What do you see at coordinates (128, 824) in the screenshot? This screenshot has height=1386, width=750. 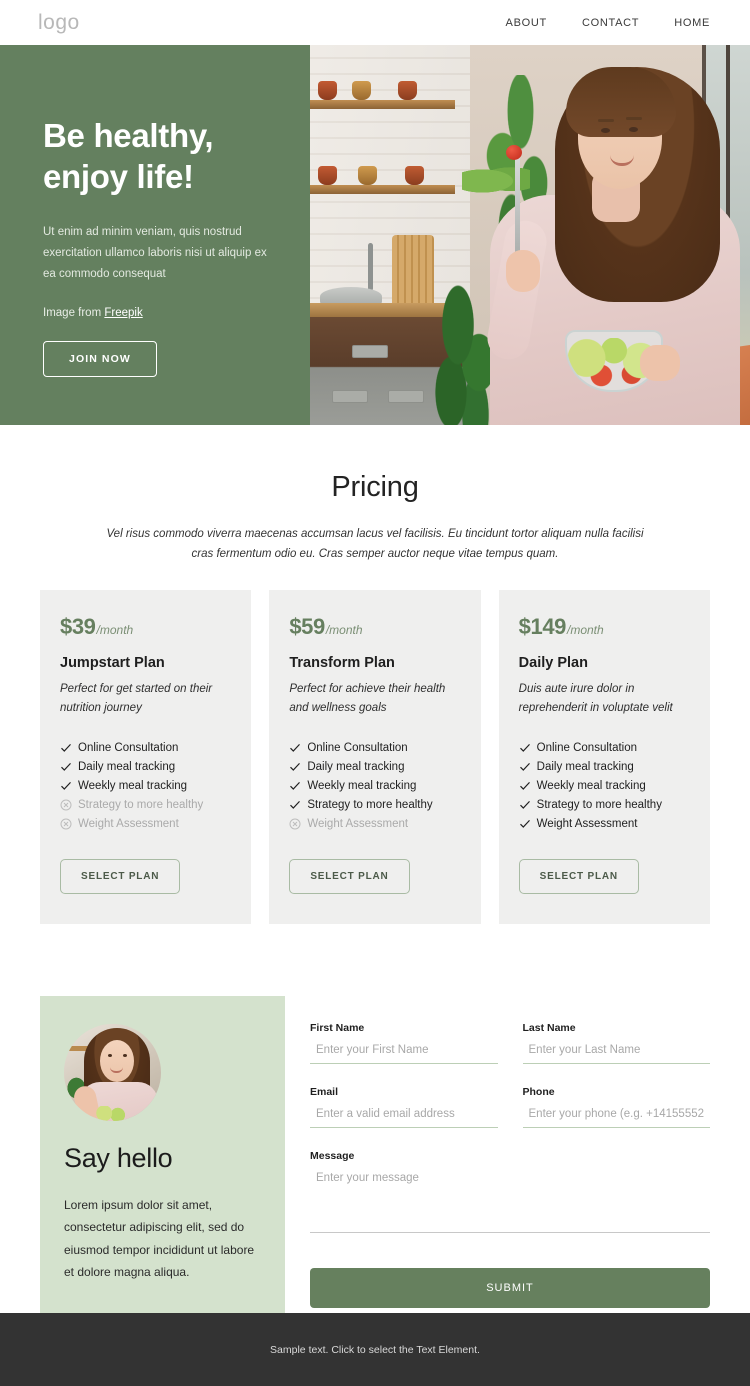 I see `feature-label: Weight Assessment` at bounding box center [128, 824].